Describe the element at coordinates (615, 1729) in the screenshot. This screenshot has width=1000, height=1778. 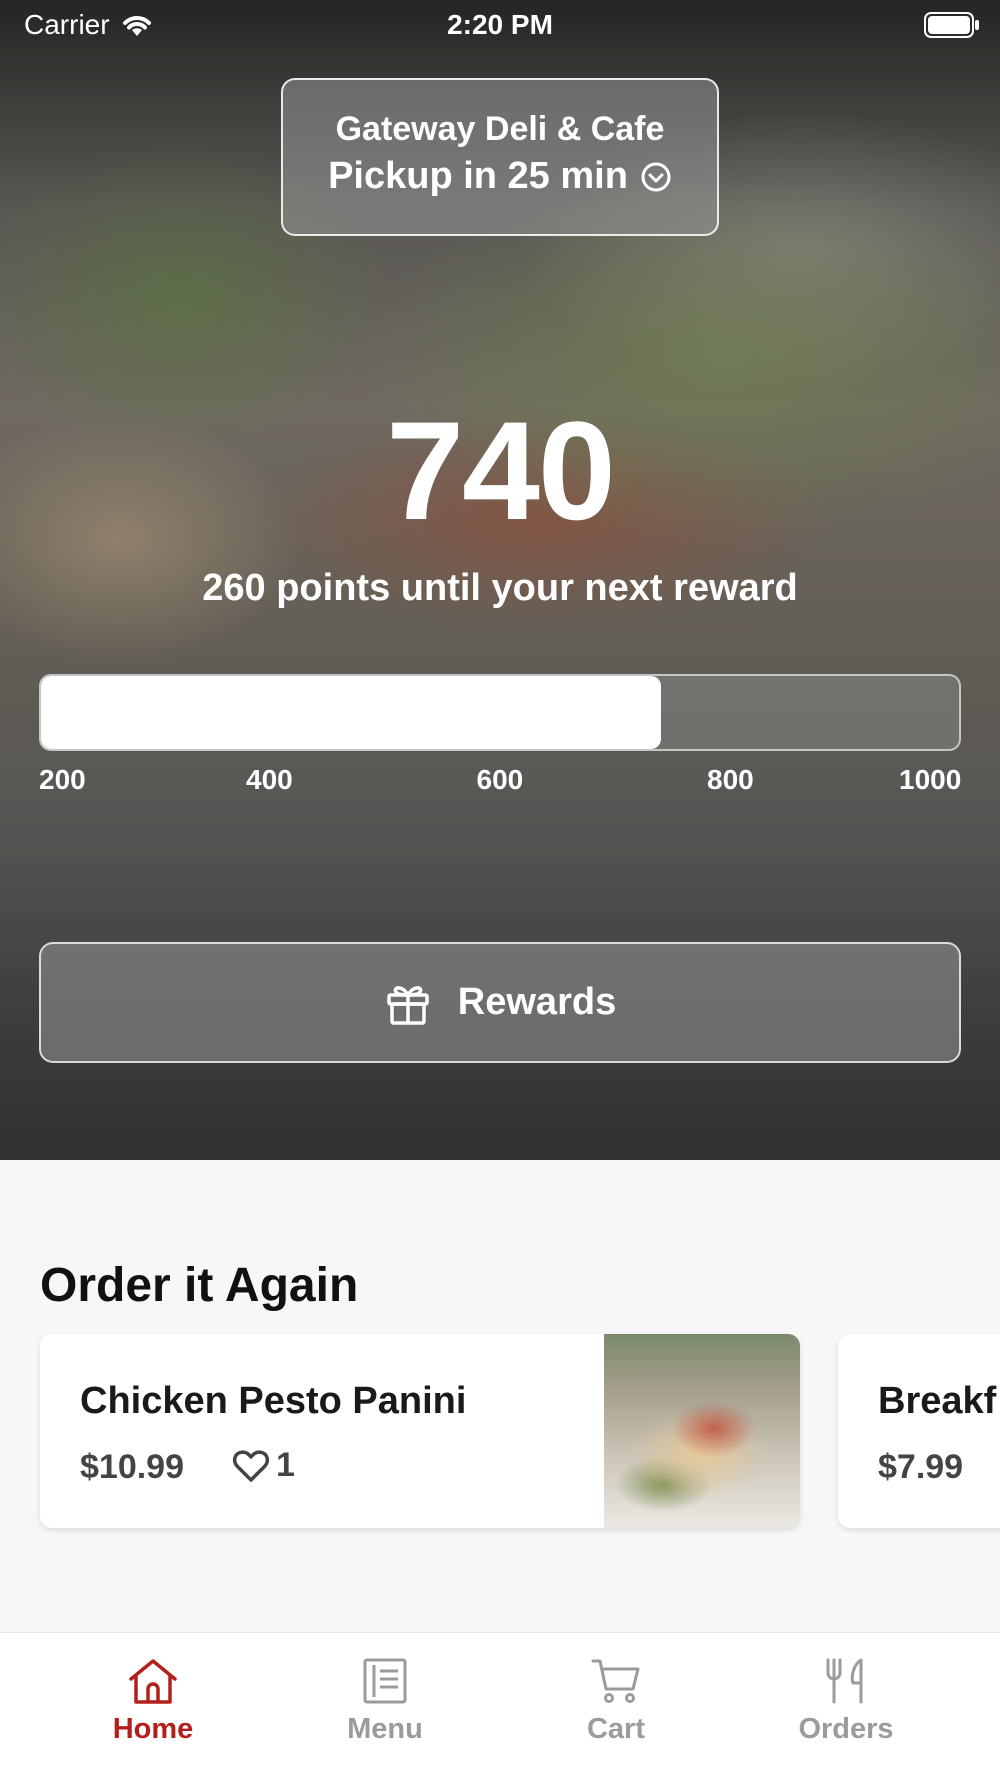
I see `tab-cart-label: Cart` at that location.